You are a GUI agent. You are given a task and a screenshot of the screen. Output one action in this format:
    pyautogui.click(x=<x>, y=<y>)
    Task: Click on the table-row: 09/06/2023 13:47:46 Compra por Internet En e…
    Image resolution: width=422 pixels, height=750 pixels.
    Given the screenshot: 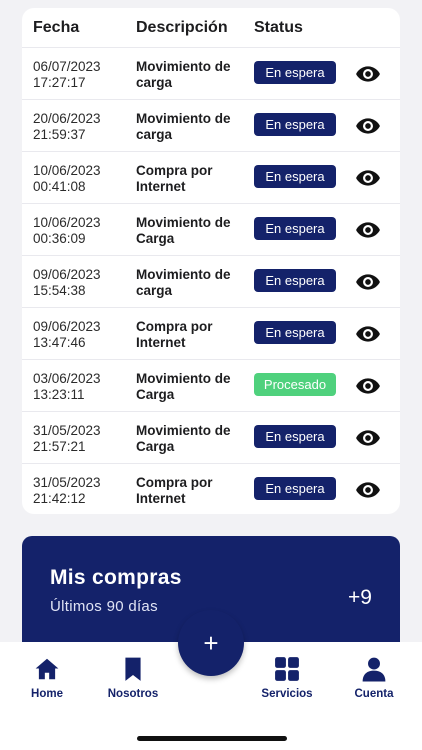 What is the action you would take?
    pyautogui.click(x=211, y=334)
    